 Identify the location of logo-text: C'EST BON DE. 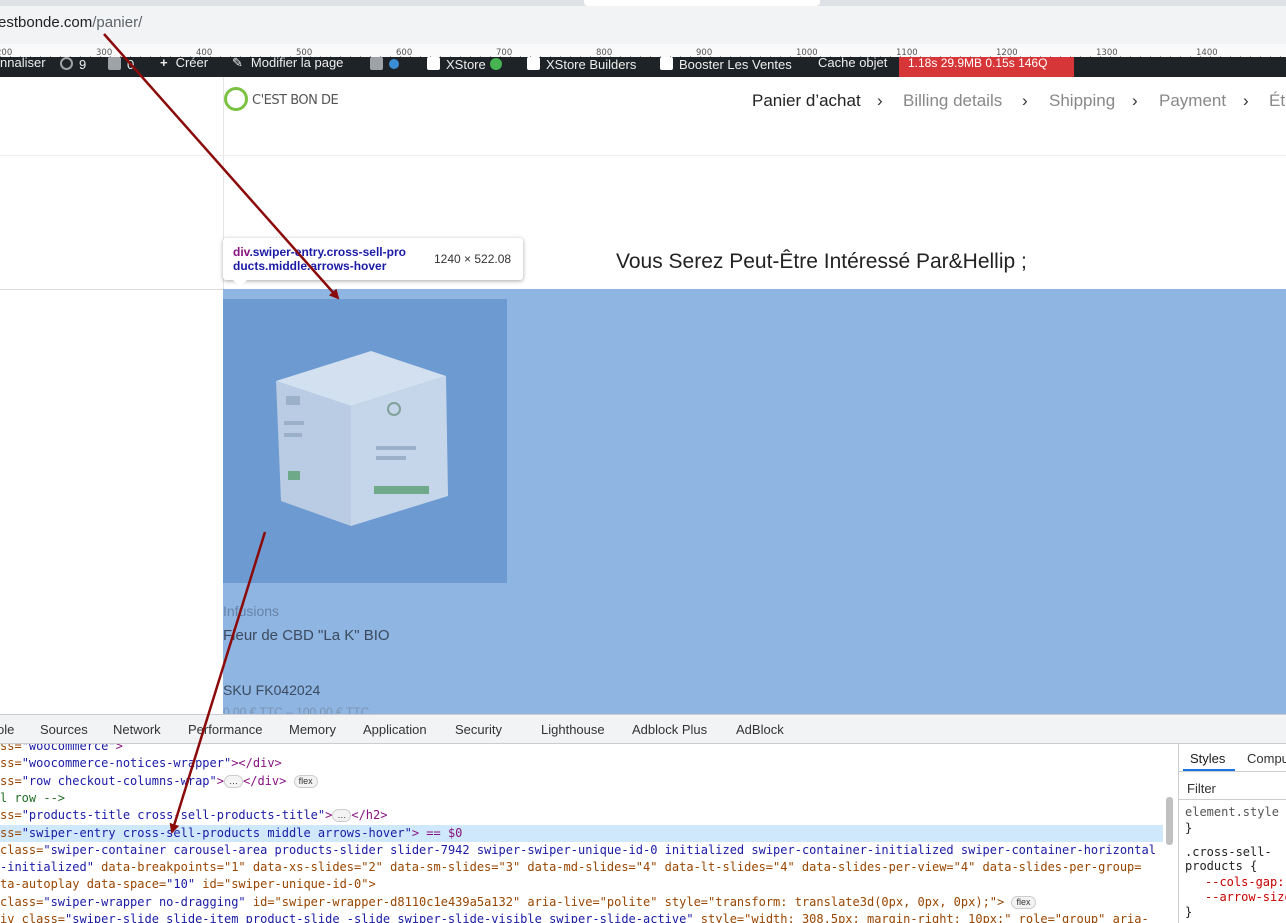
(295, 100).